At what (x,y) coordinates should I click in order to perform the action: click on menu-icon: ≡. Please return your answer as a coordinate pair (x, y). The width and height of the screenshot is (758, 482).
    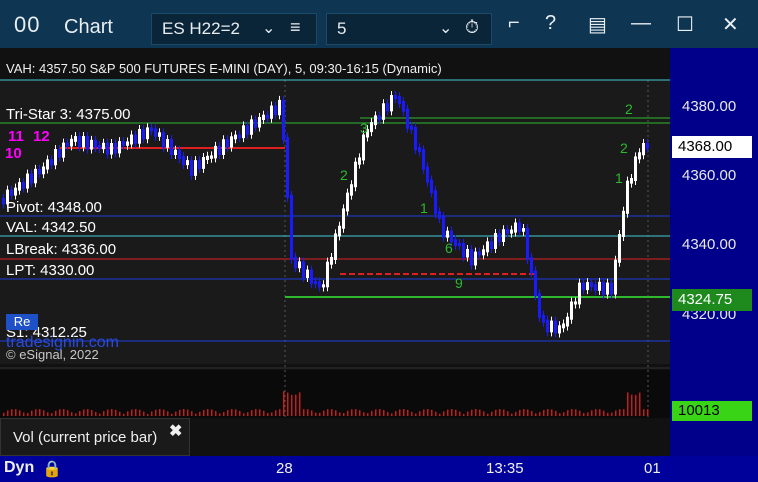
    Looking at the image, I should click on (295, 27).